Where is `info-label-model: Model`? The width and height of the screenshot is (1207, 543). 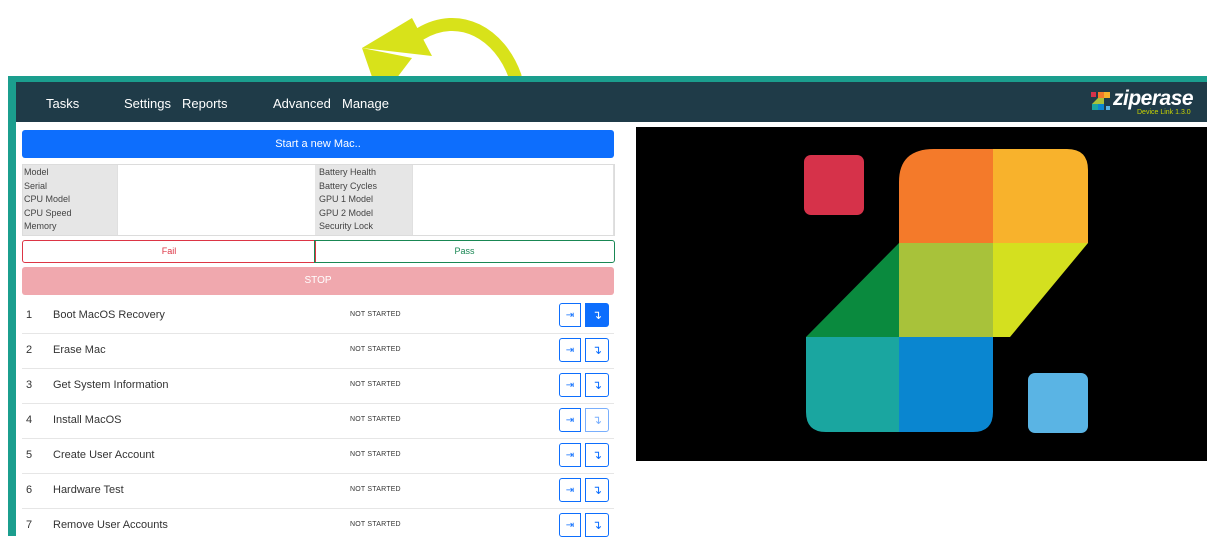
info-label-model: Model is located at coordinates (36, 172).